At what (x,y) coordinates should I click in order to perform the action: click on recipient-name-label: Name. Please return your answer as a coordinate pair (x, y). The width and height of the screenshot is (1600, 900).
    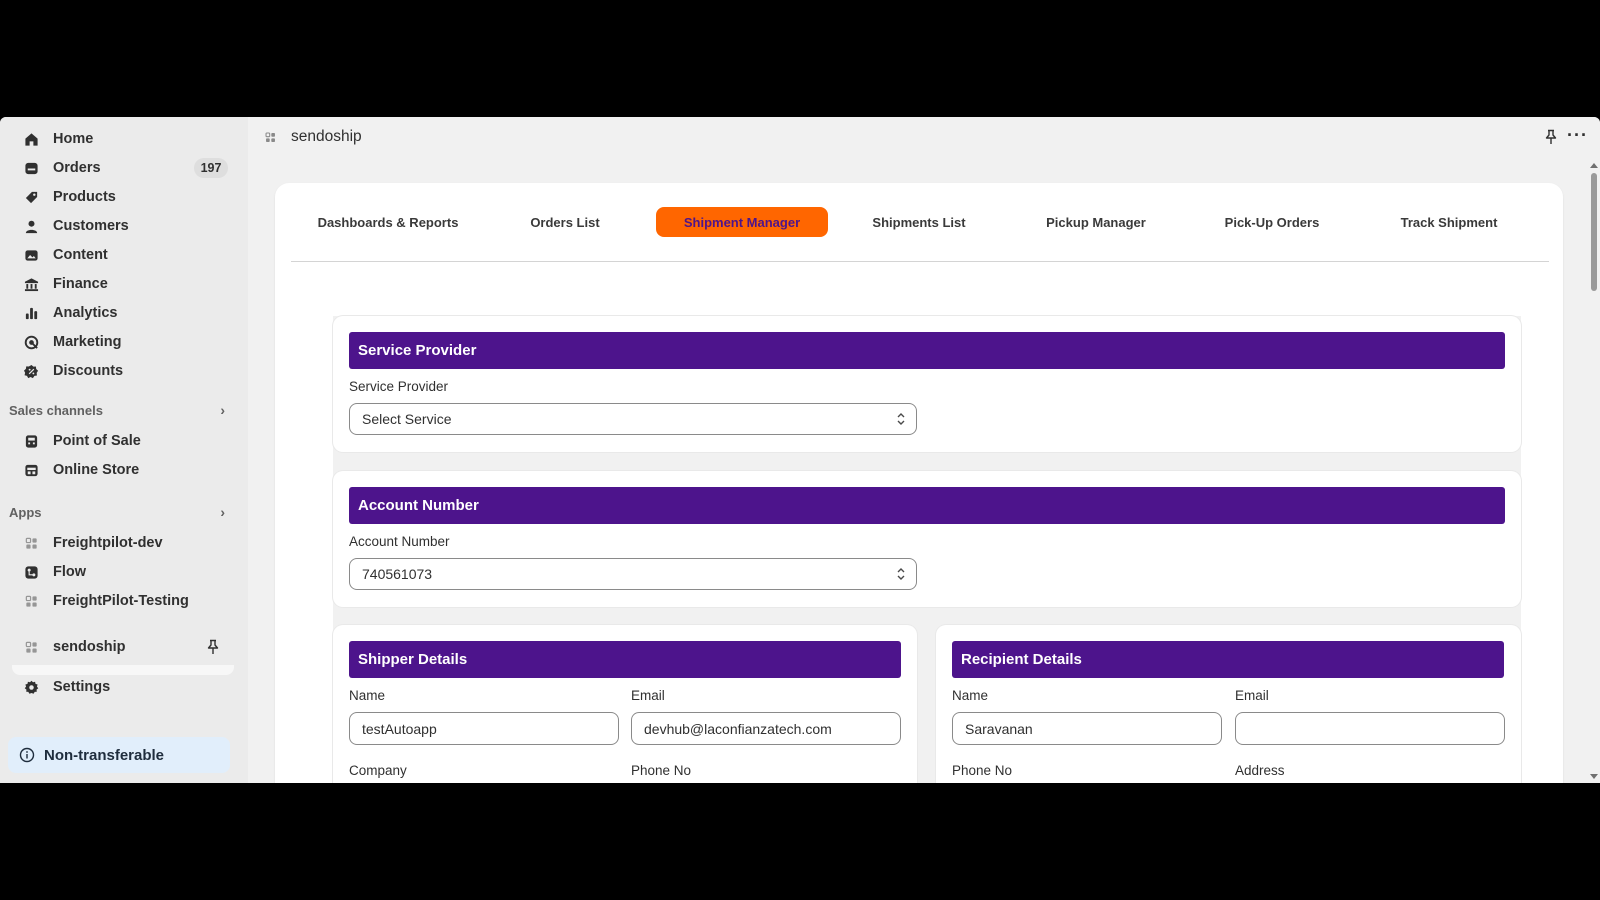
    Looking at the image, I should click on (970, 695).